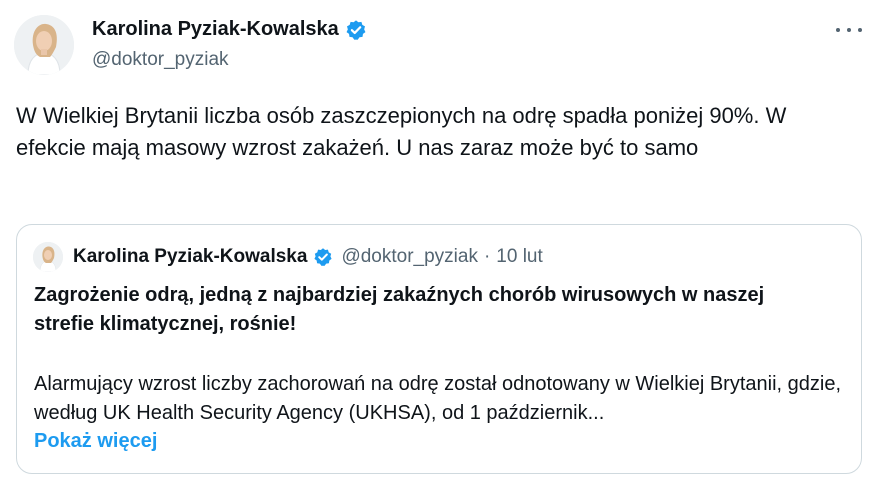 The image size is (880, 484). Describe the element at coordinates (215, 29) in the screenshot. I see `author-name: Karolina Pyziak-Kowalska` at that location.